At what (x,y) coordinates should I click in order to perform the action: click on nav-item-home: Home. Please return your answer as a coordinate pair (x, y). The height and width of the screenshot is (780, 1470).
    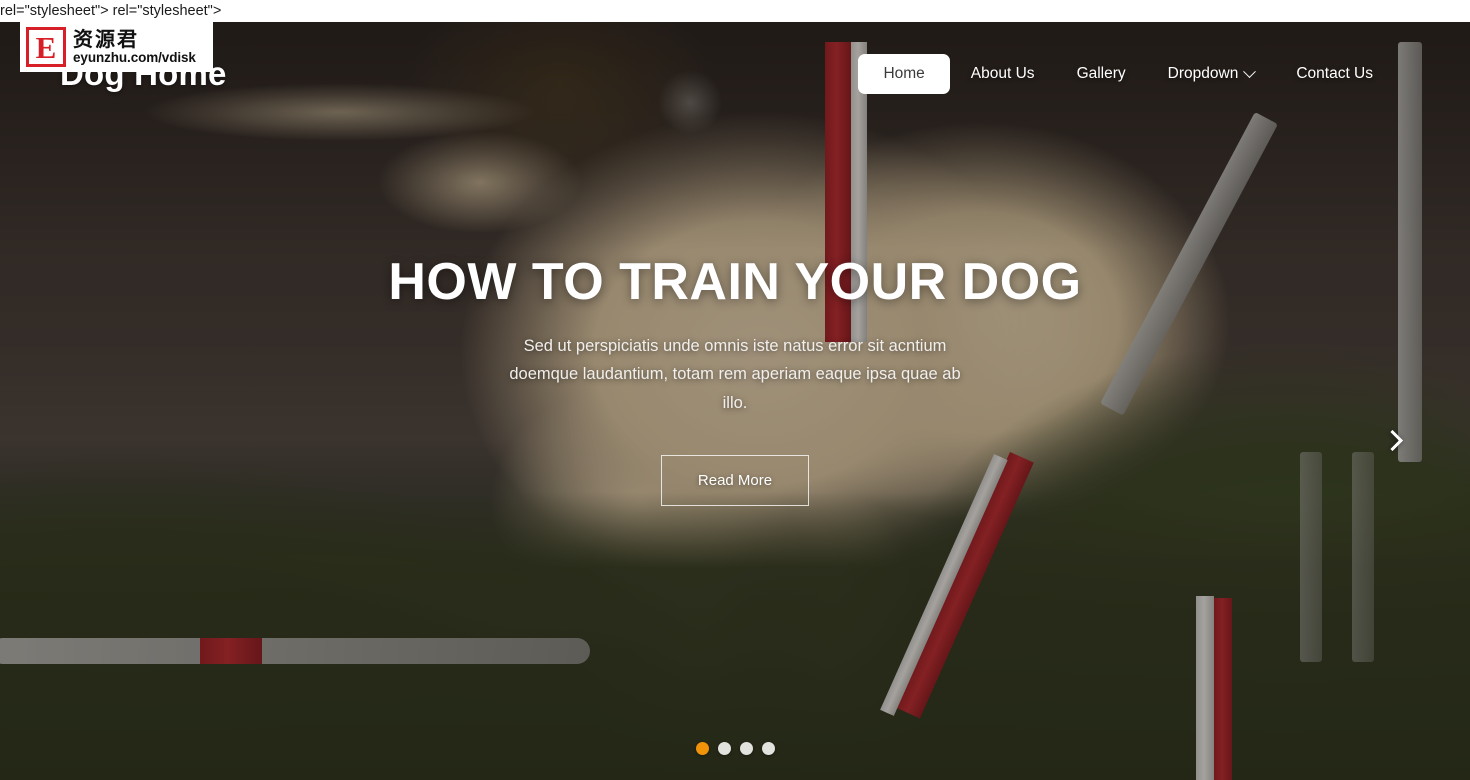
    Looking at the image, I should click on (904, 74).